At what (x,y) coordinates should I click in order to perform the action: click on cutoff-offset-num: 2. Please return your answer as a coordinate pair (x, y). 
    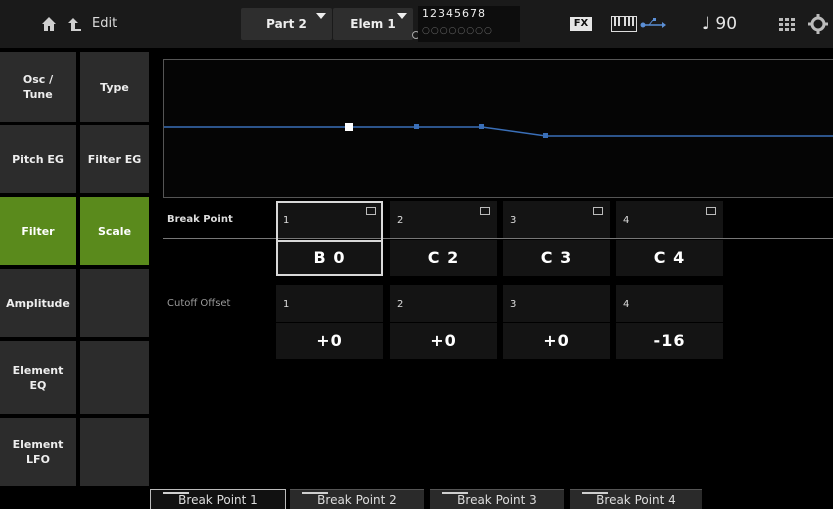
    Looking at the image, I should click on (400, 304).